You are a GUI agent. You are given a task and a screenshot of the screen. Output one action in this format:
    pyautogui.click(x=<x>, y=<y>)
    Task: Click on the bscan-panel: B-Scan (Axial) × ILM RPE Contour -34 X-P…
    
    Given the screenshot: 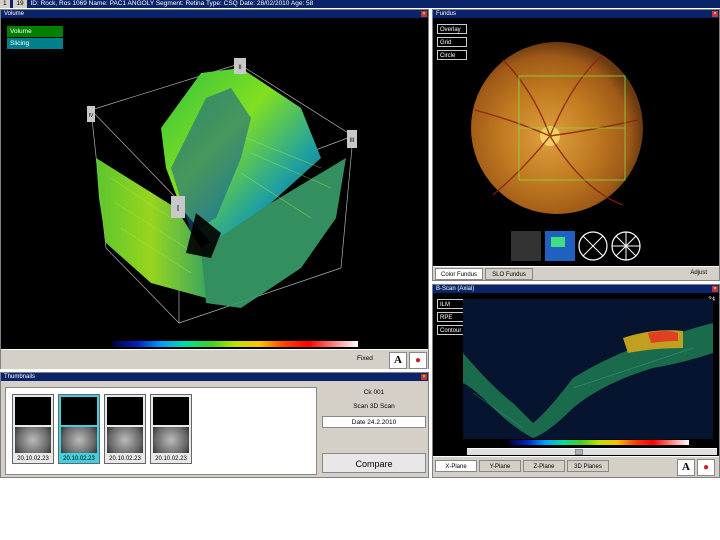 What is the action you would take?
    pyautogui.click(x=576, y=381)
    